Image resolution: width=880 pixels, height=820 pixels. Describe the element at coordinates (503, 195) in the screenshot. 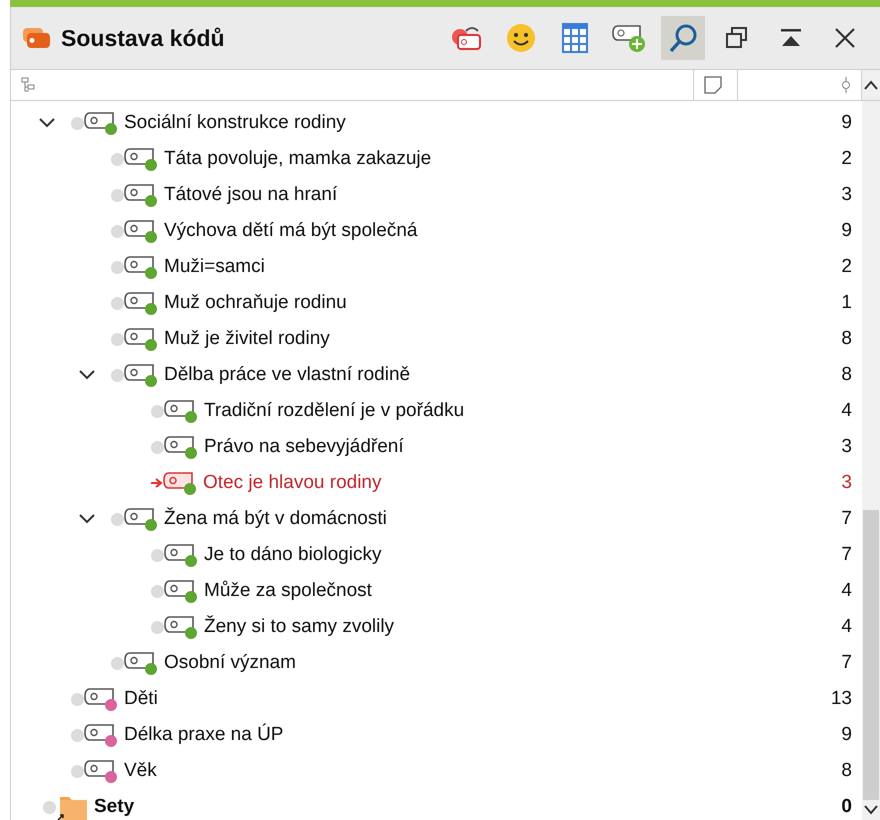

I see `code-name: Tátové jsou na hraní` at that location.